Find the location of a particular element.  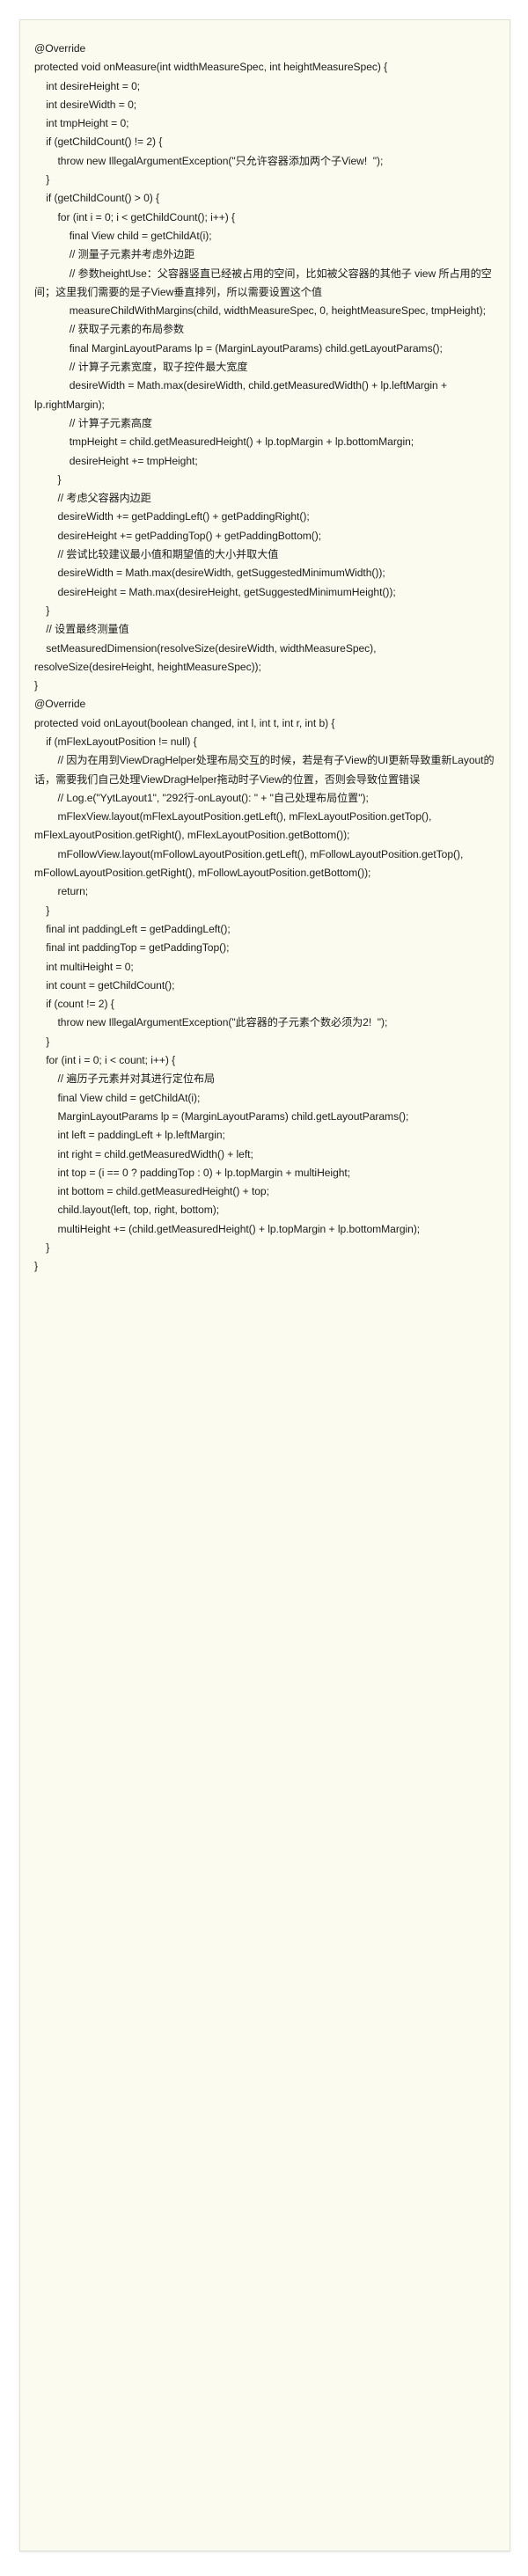

code-line: if (getChildCount() != 2) { is located at coordinates (98, 142).